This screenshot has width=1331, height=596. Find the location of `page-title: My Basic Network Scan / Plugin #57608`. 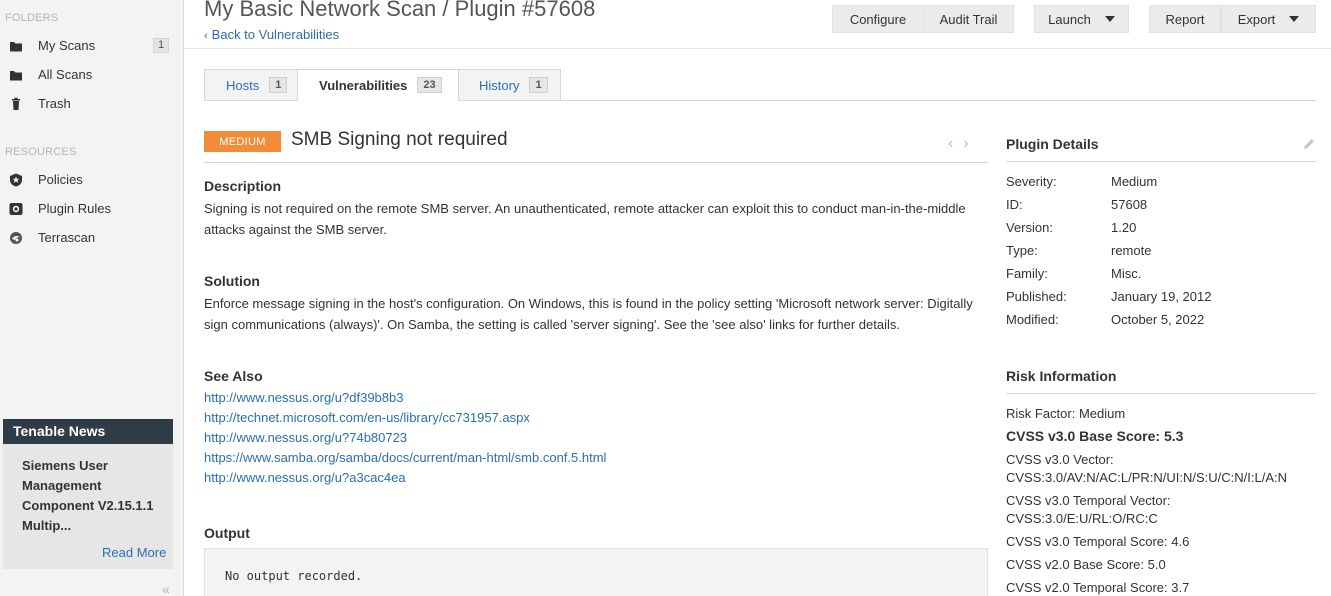

page-title: My Basic Network Scan / Plugin #57608 is located at coordinates (400, 10).